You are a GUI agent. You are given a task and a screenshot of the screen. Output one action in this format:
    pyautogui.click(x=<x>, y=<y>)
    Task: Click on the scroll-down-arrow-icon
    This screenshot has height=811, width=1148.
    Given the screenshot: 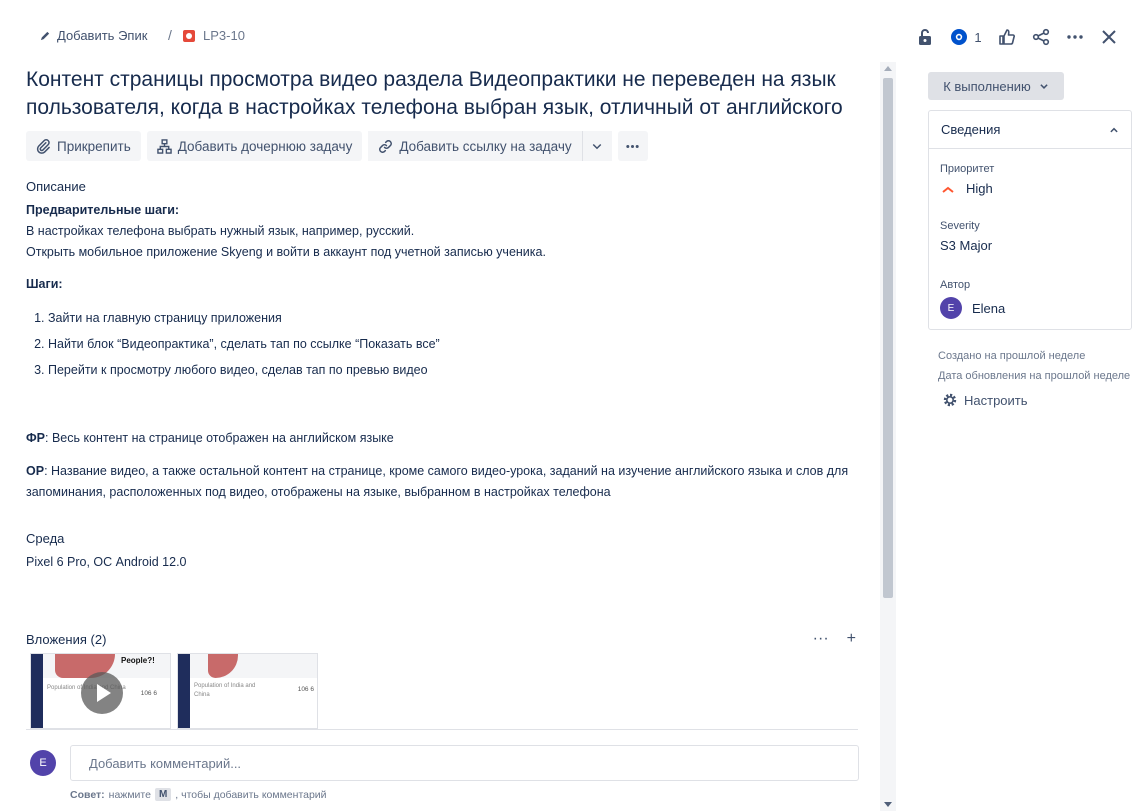 What is the action you would take?
    pyautogui.click(x=888, y=804)
    